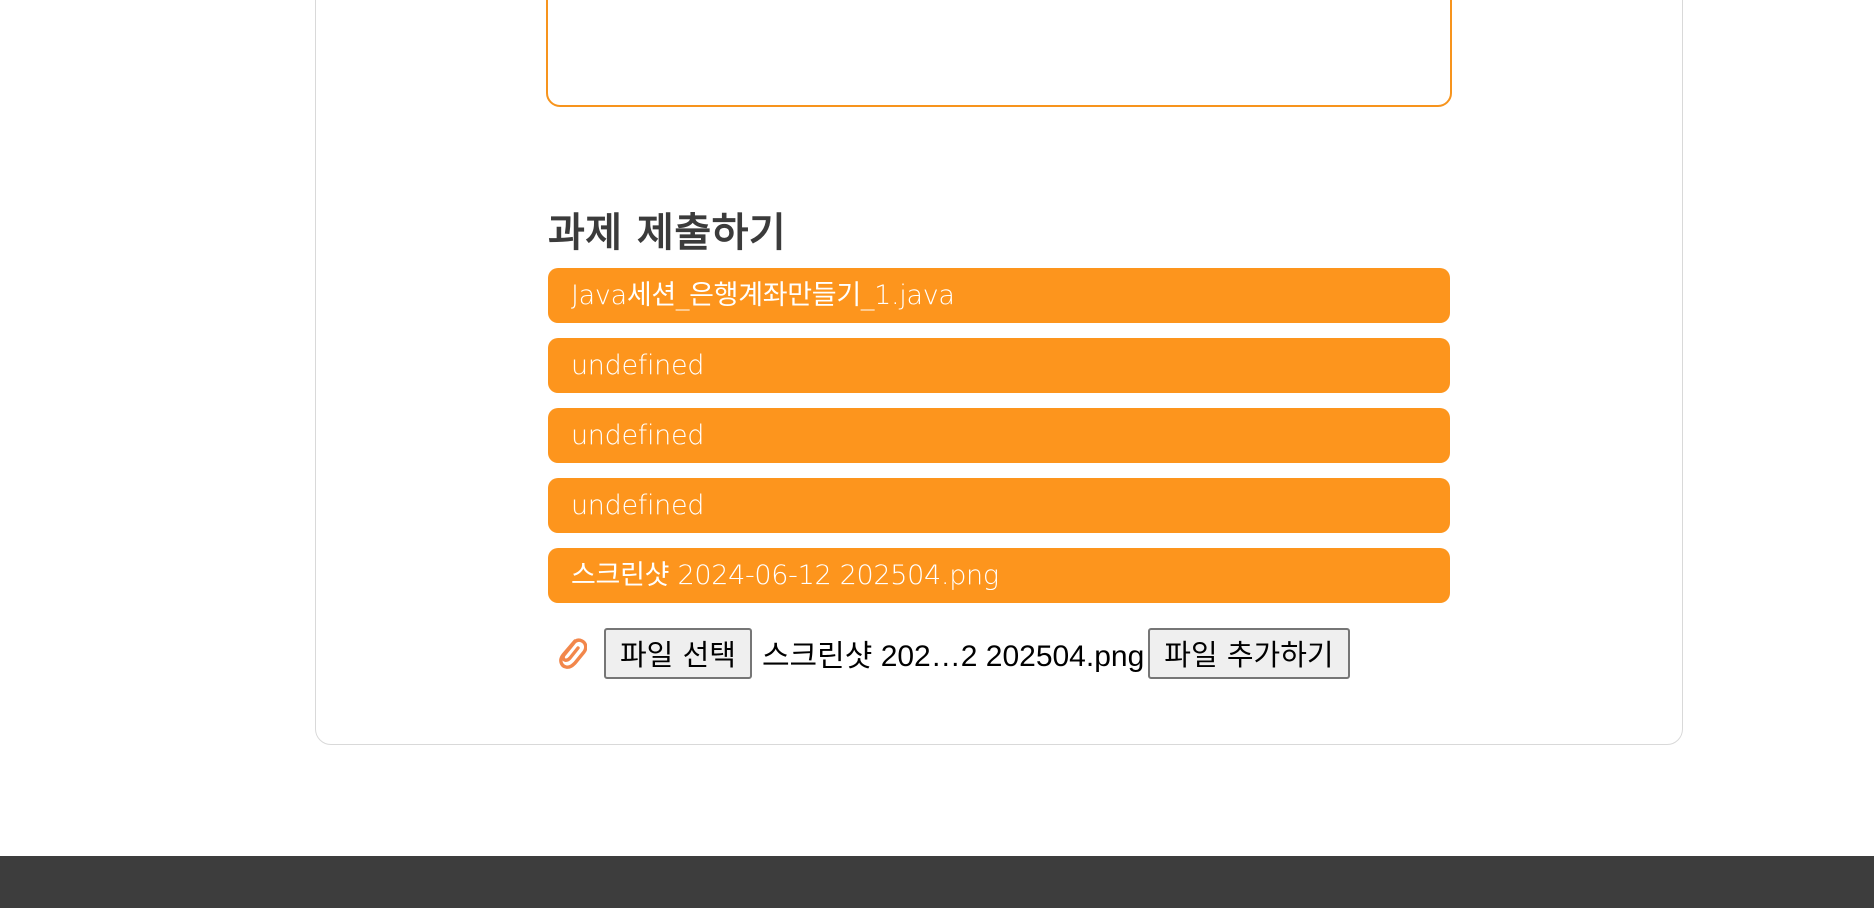 The width and height of the screenshot is (1874, 908). What do you see at coordinates (678, 653) in the screenshot?
I see `choose-file-button: 파일 선택` at bounding box center [678, 653].